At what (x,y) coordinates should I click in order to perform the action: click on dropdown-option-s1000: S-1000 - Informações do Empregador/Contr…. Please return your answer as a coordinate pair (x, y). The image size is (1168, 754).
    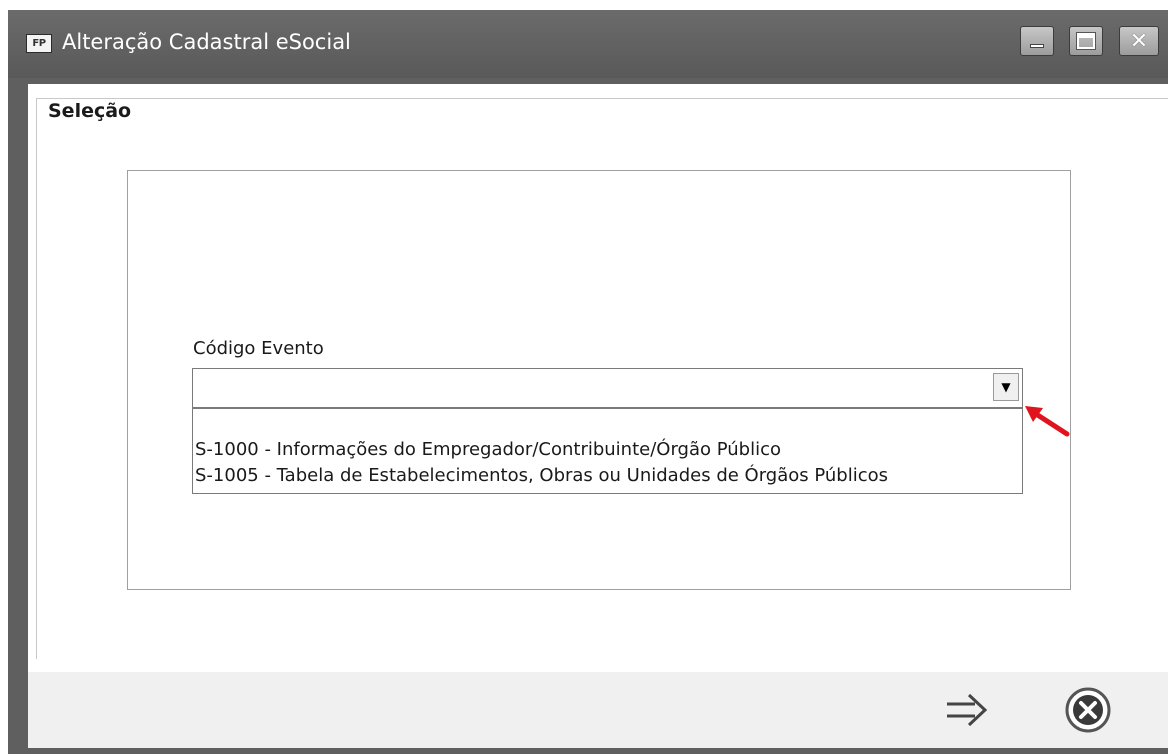
    Looking at the image, I should click on (488, 449).